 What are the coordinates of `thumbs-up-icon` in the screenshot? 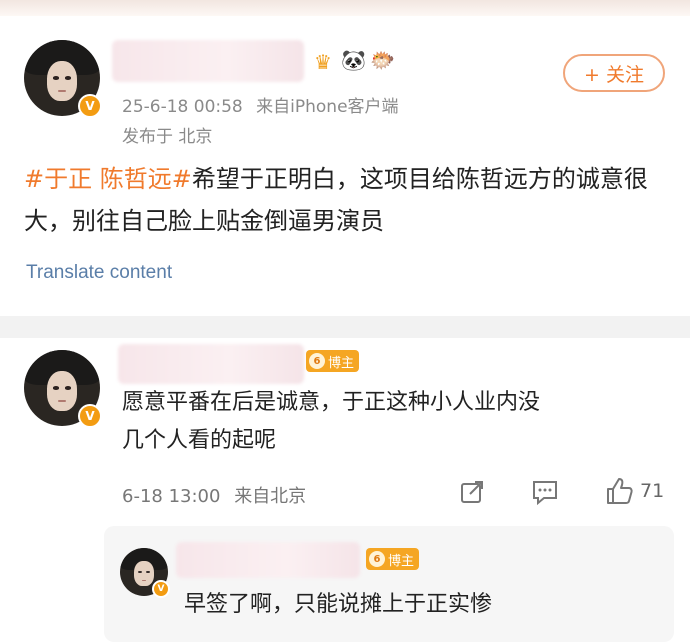 It's located at (620, 491).